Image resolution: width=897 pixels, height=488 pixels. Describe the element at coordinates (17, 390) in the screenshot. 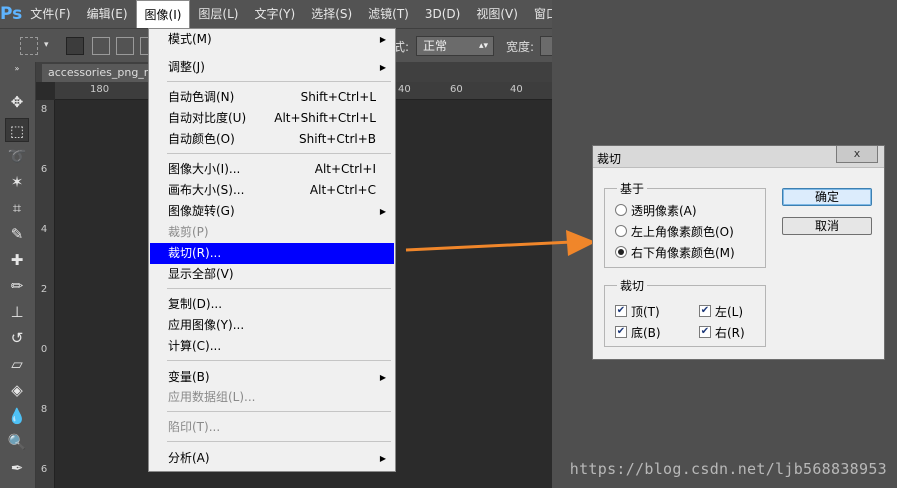

I see `paint-bucket-tool-icon: ◈` at that location.